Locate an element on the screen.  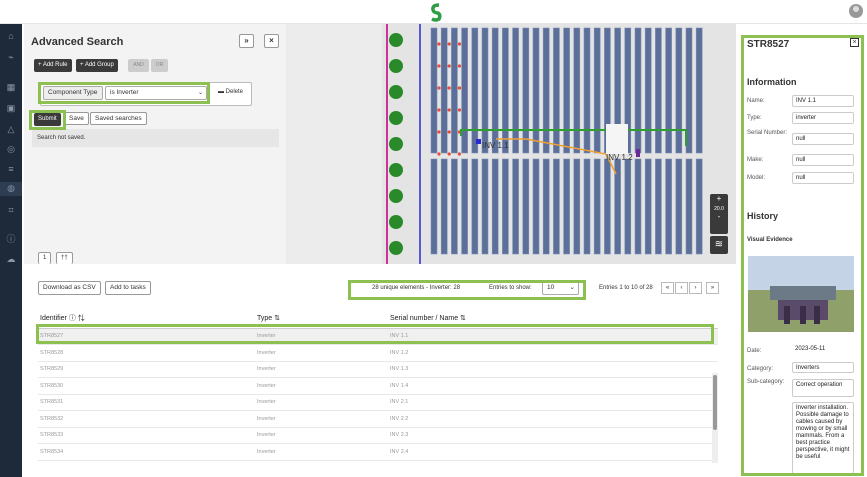
category-field: Inverters is located at coordinates (823, 367).